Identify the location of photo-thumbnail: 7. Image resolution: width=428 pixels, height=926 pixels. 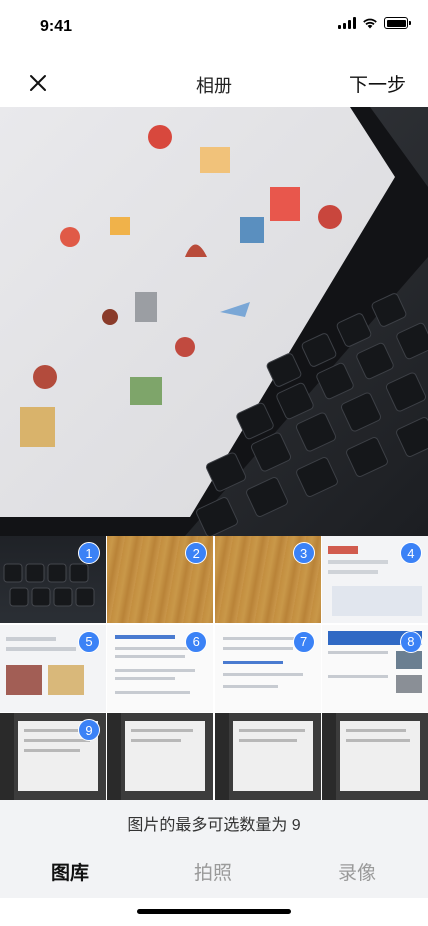
(267, 668).